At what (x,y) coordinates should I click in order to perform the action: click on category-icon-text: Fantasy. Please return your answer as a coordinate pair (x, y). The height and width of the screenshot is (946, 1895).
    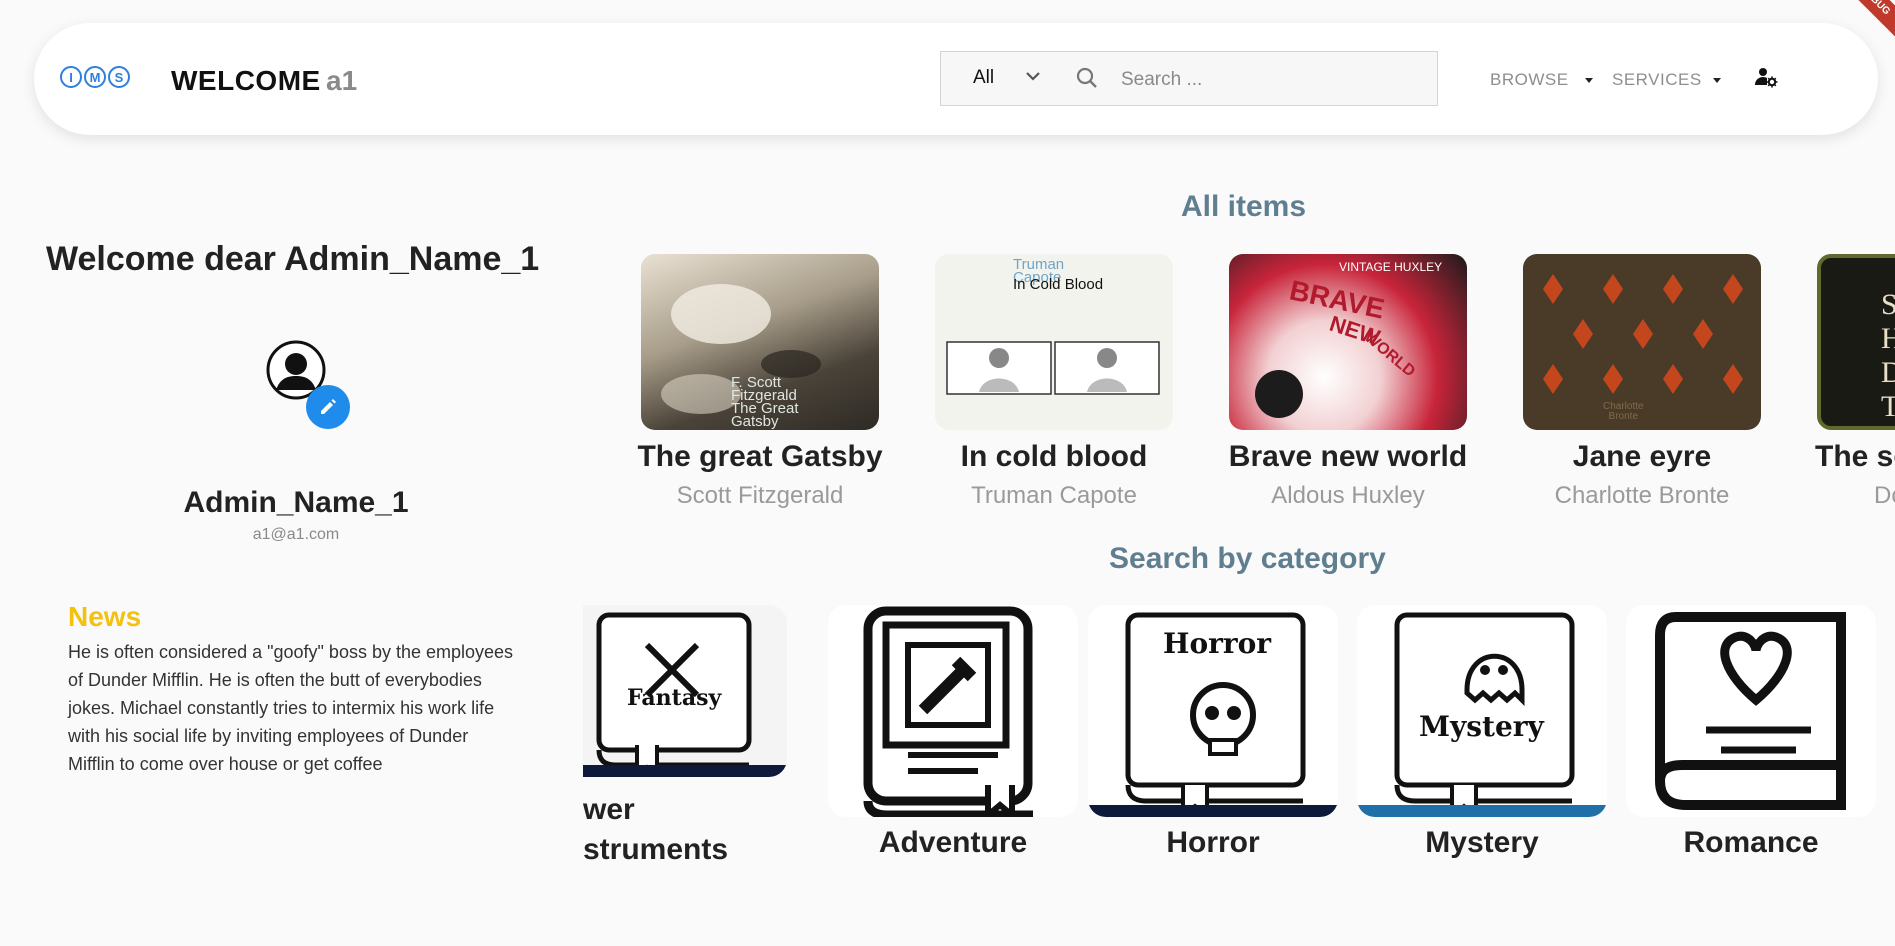
    Looking at the image, I should click on (674, 698).